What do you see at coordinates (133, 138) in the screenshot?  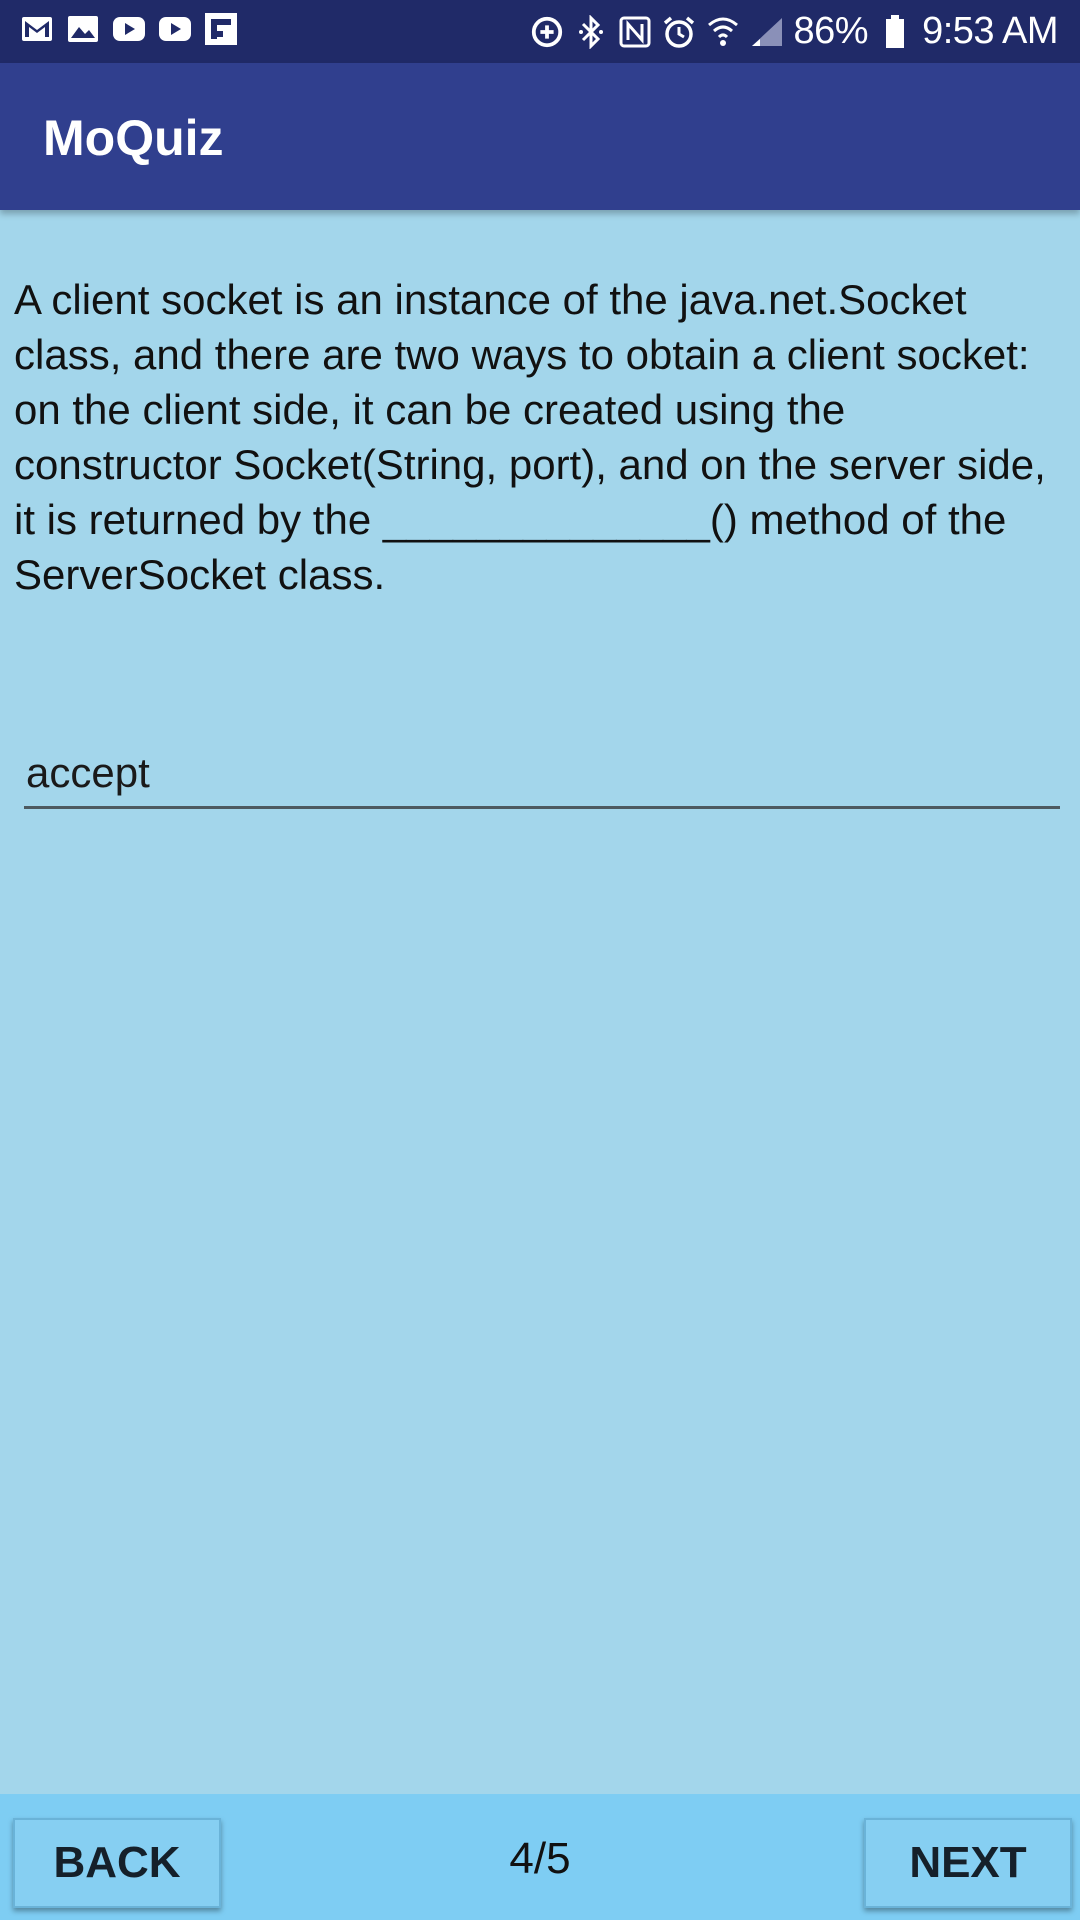 I see `app-title: MoQuiz` at bounding box center [133, 138].